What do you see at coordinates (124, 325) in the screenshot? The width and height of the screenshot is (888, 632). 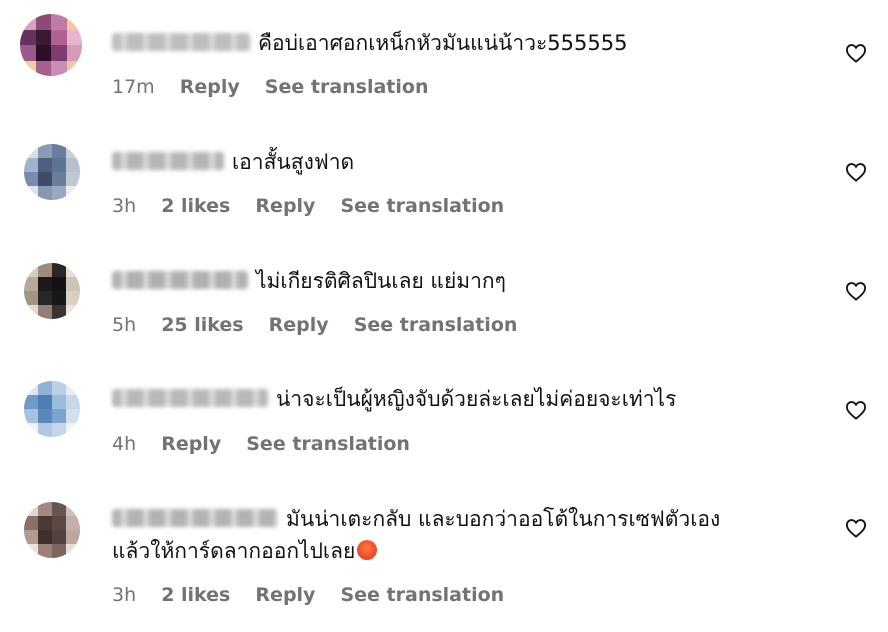 I see `timestamp: 5h` at bounding box center [124, 325].